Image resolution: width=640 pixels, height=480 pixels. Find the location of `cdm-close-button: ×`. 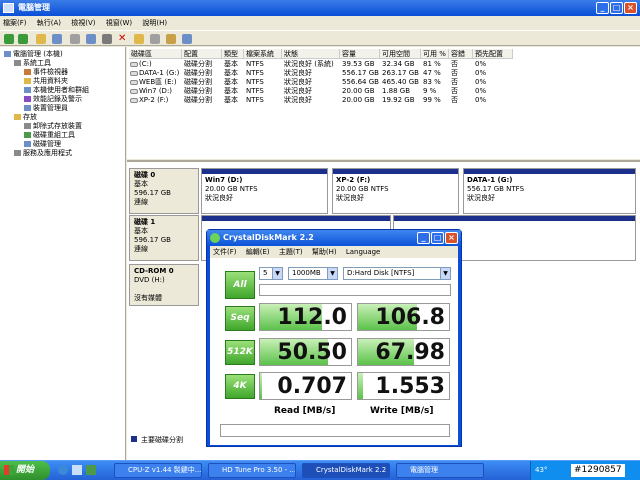

cdm-close-button: × is located at coordinates (451, 238).